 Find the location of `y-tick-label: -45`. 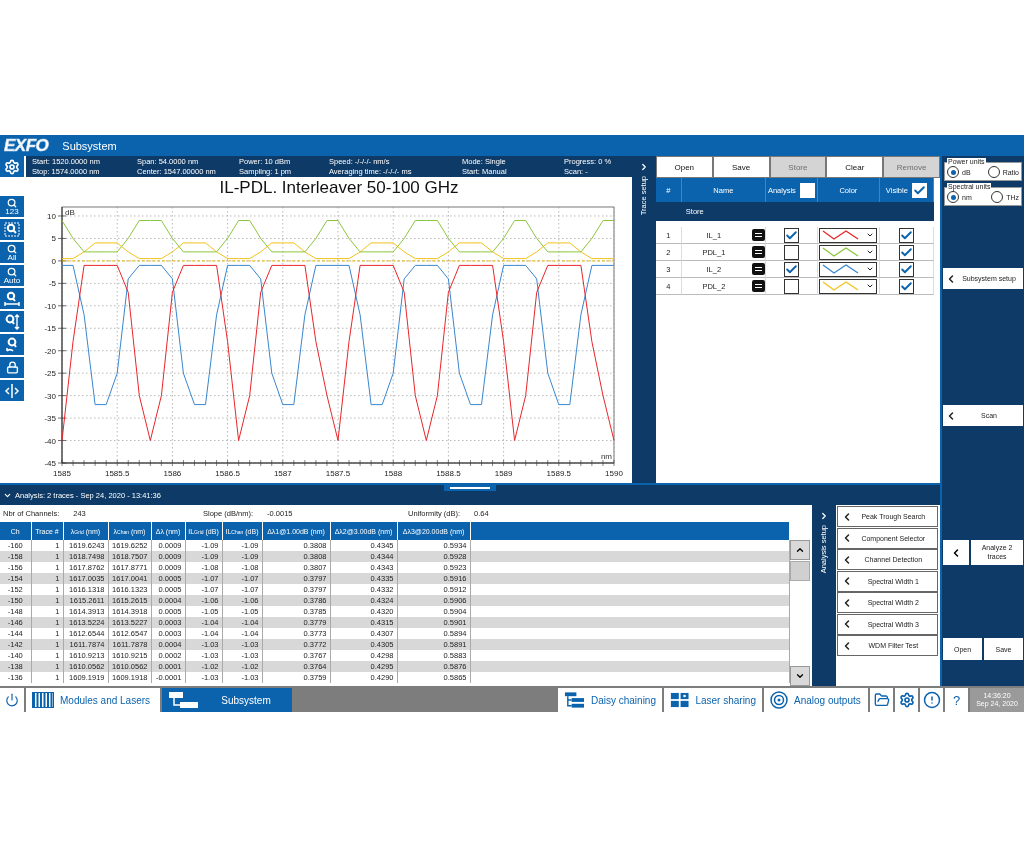

y-tick-label: -45 is located at coordinates (50, 463).